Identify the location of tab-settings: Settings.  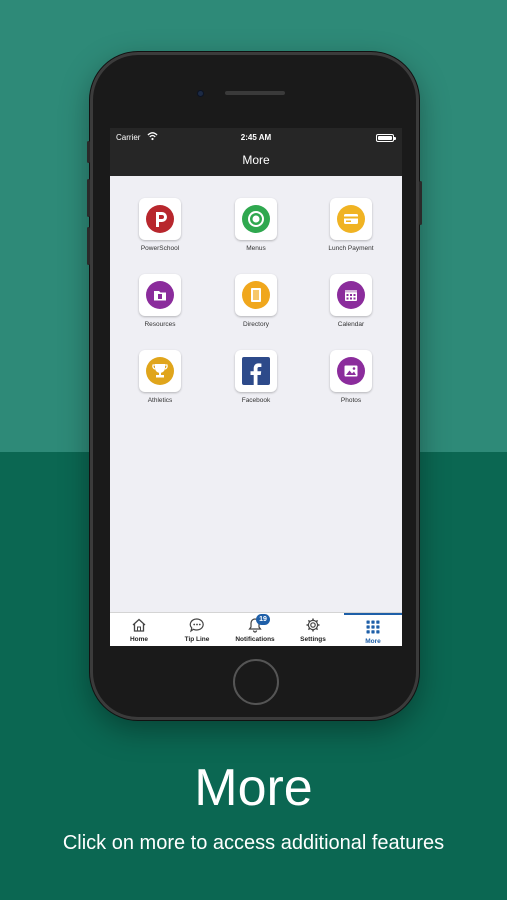
(313, 629).